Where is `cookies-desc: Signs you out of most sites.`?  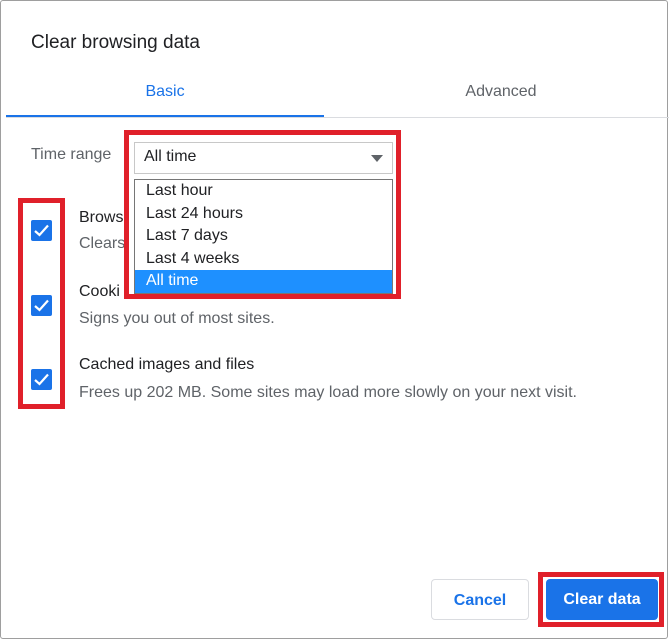
cookies-desc: Signs you out of most sites. is located at coordinates (177, 318).